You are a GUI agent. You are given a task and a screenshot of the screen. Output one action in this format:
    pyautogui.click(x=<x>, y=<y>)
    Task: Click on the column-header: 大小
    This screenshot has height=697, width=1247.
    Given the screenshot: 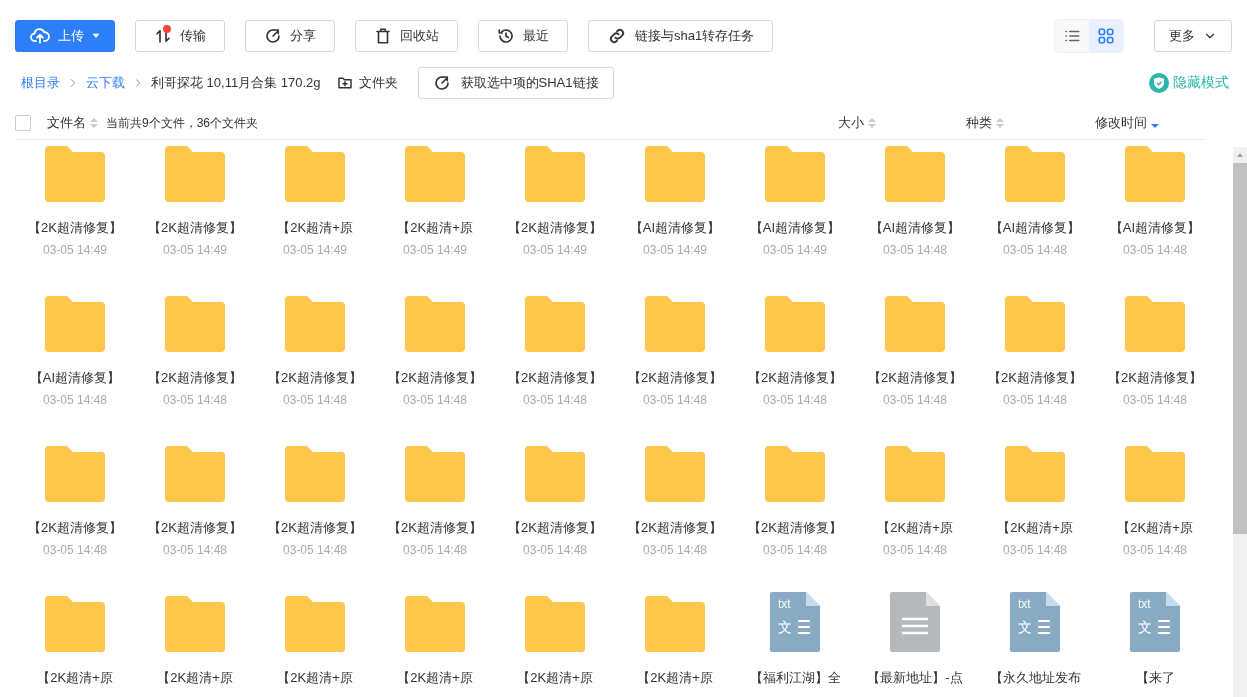 What is the action you would take?
    pyautogui.click(x=851, y=123)
    